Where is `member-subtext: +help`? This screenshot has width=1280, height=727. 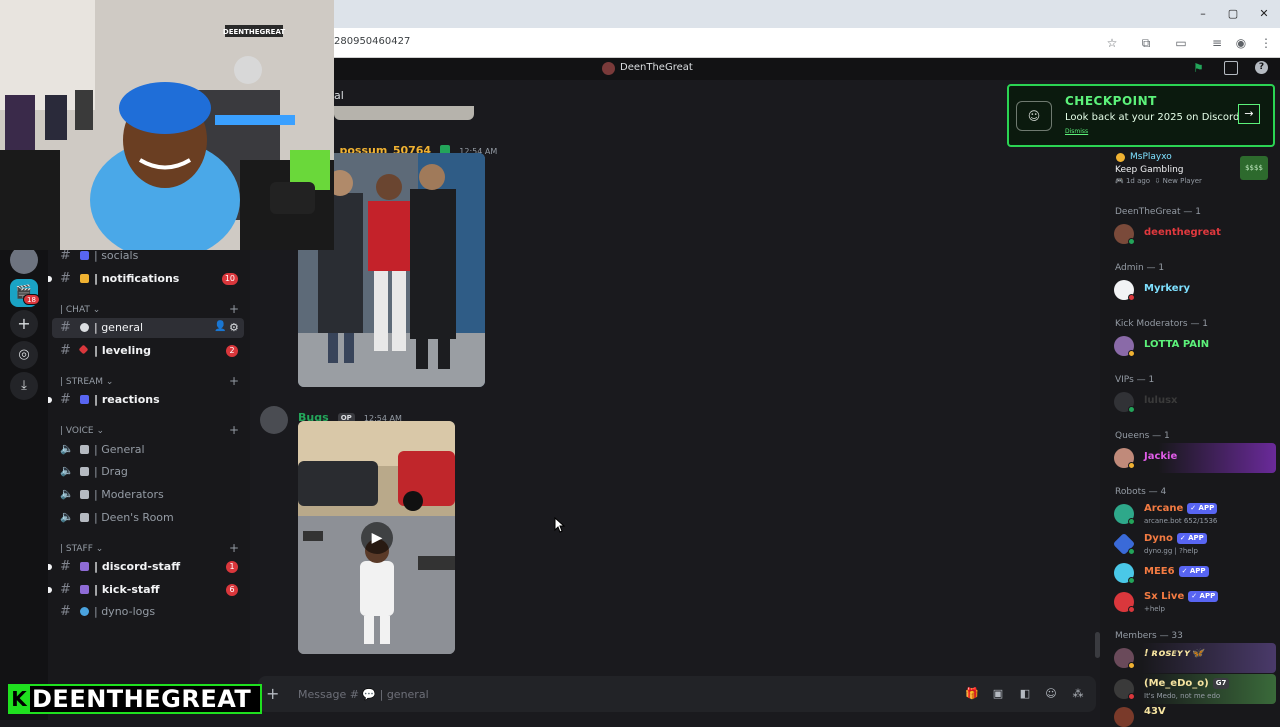 member-subtext: +help is located at coordinates (1154, 609).